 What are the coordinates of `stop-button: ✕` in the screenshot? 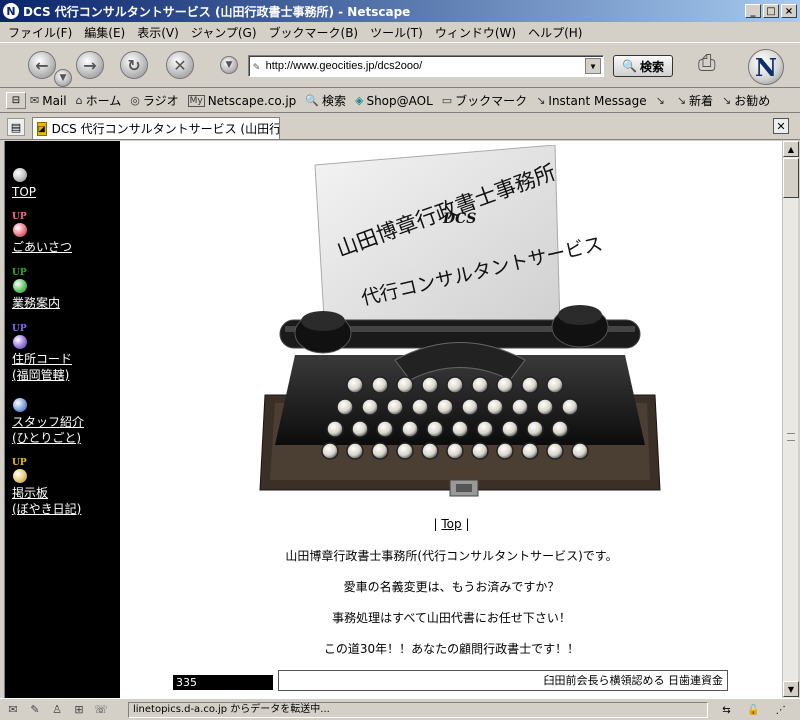 It's located at (180, 65).